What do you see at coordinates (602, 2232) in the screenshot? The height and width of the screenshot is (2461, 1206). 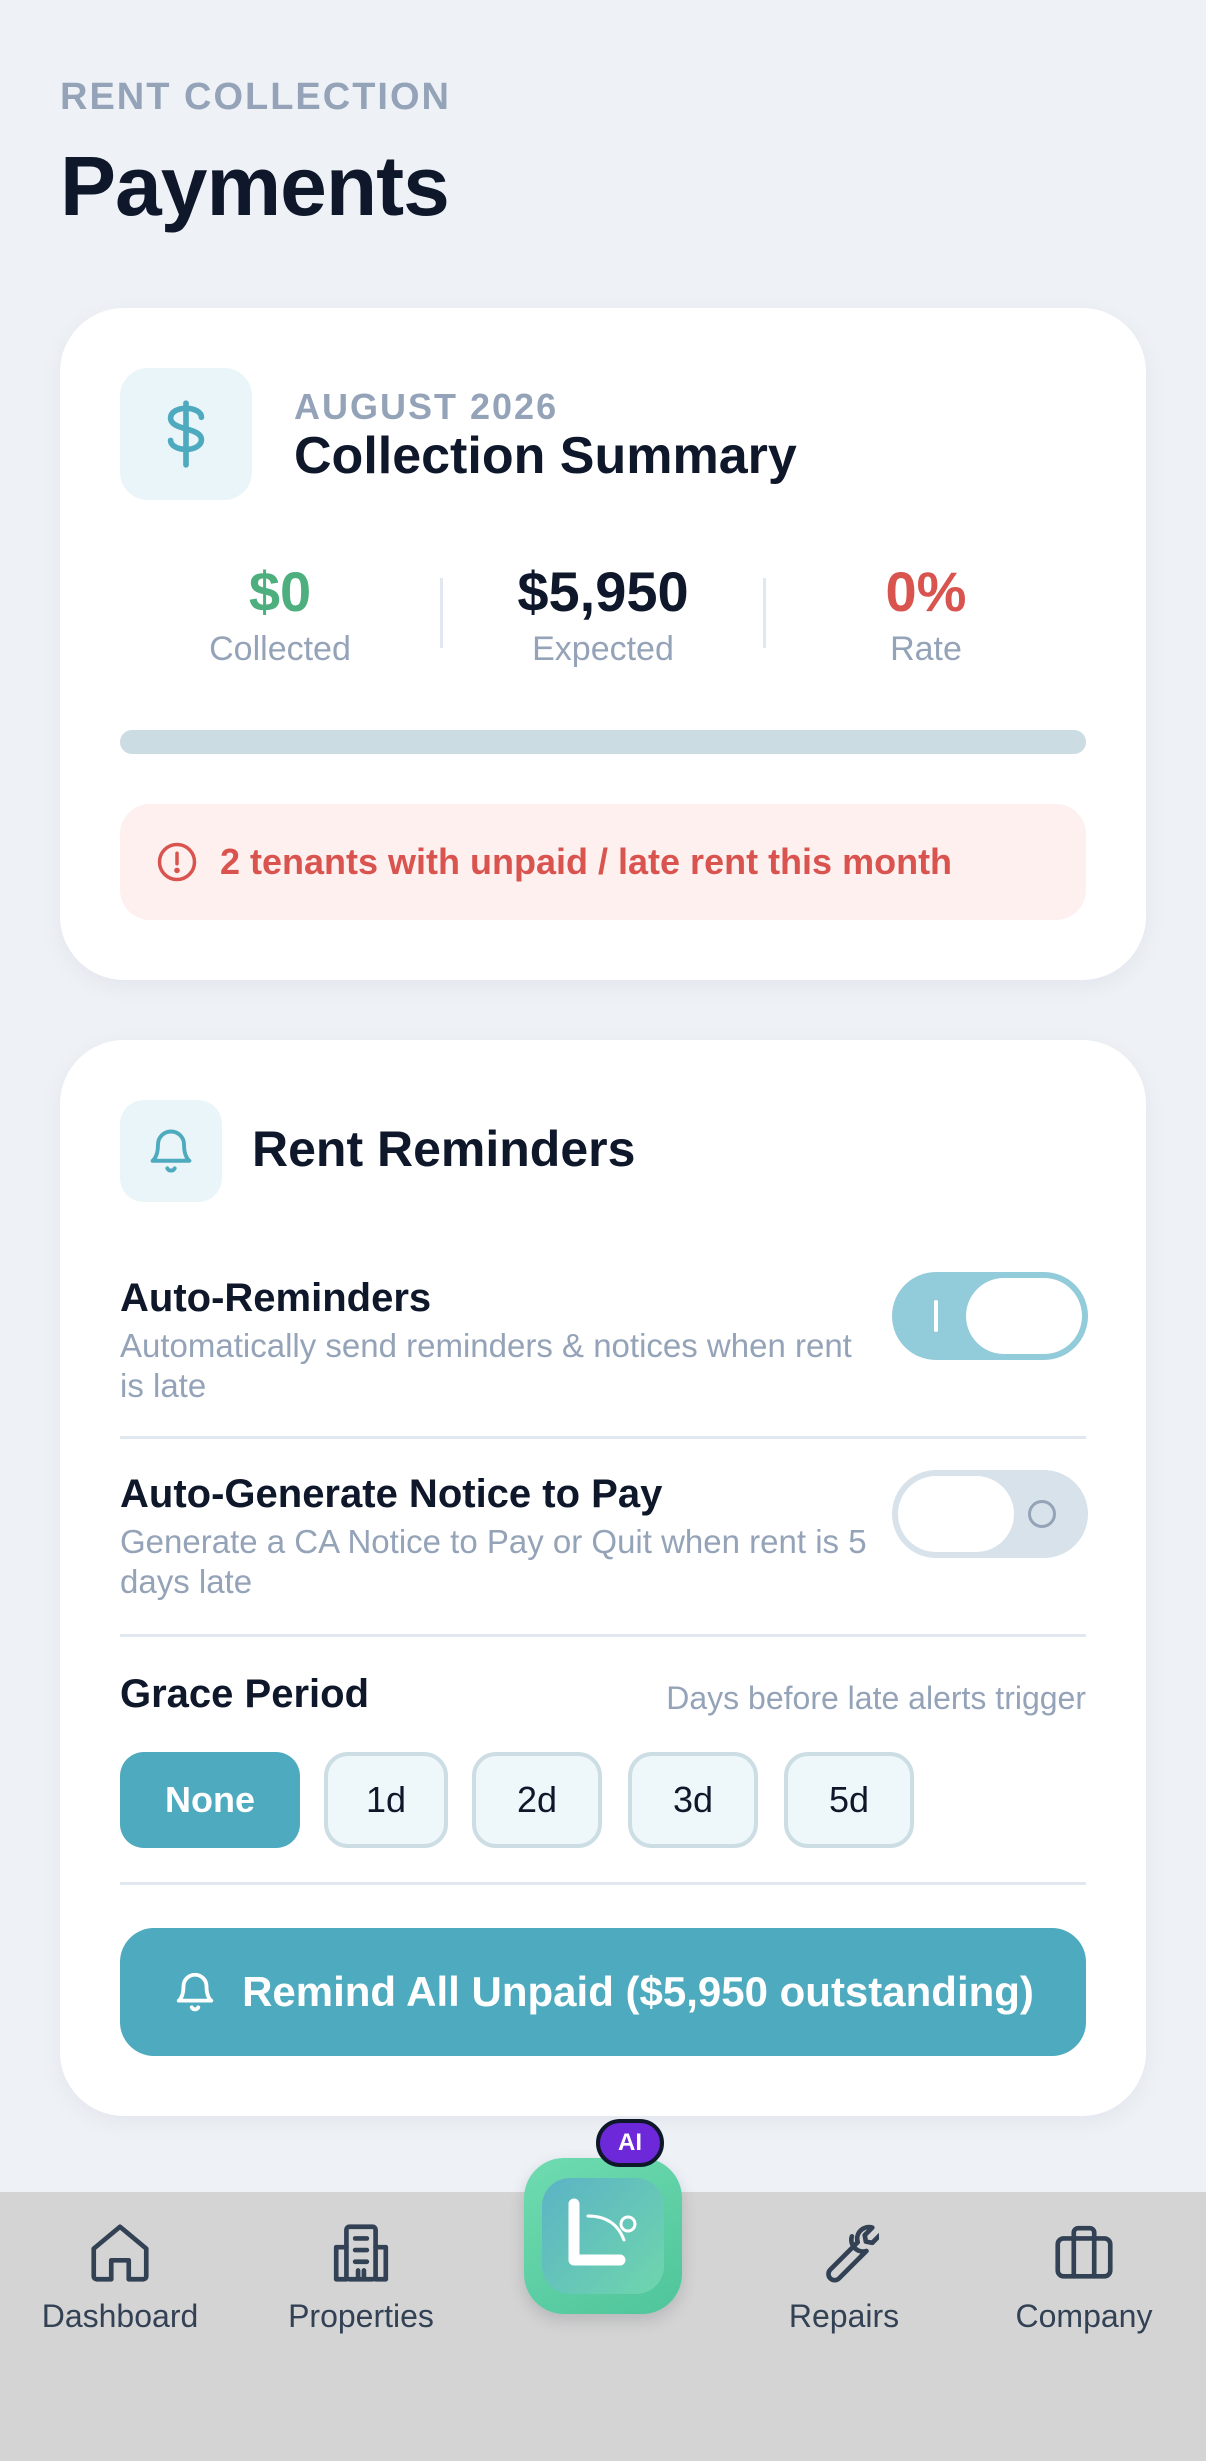 I see `app-logo-icon` at bounding box center [602, 2232].